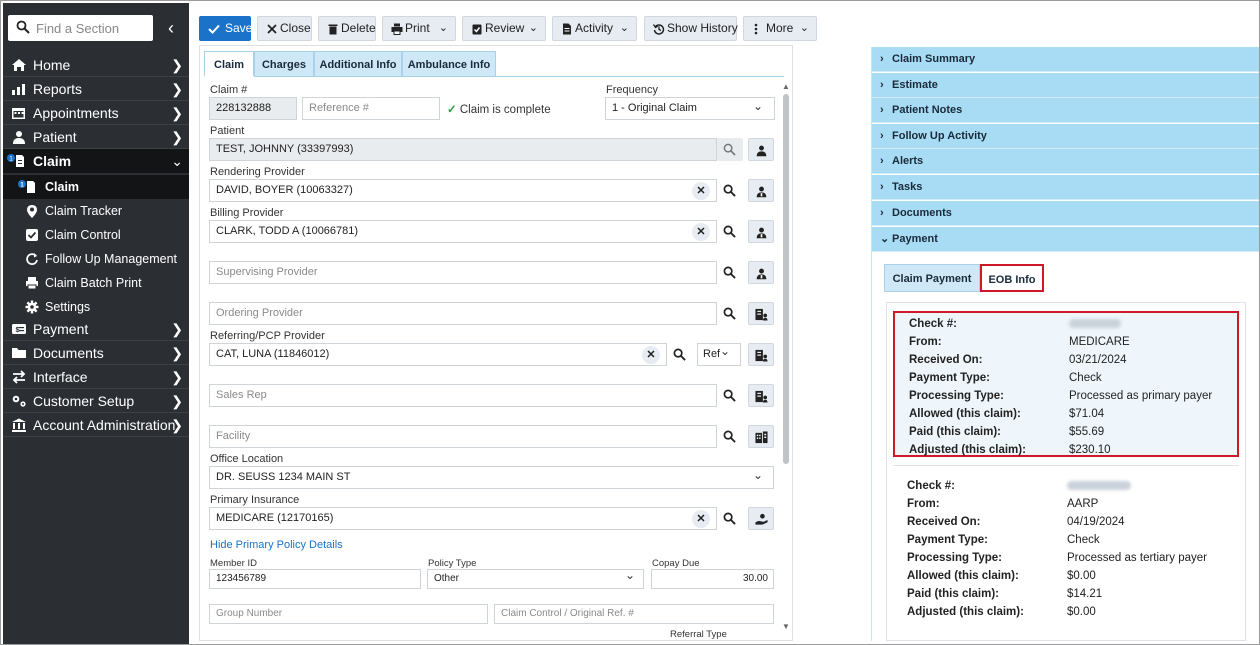 This screenshot has width=1260, height=645. Describe the element at coordinates (96, 259) in the screenshot. I see `subnav-follow-up-management: Follow Up Management` at that location.